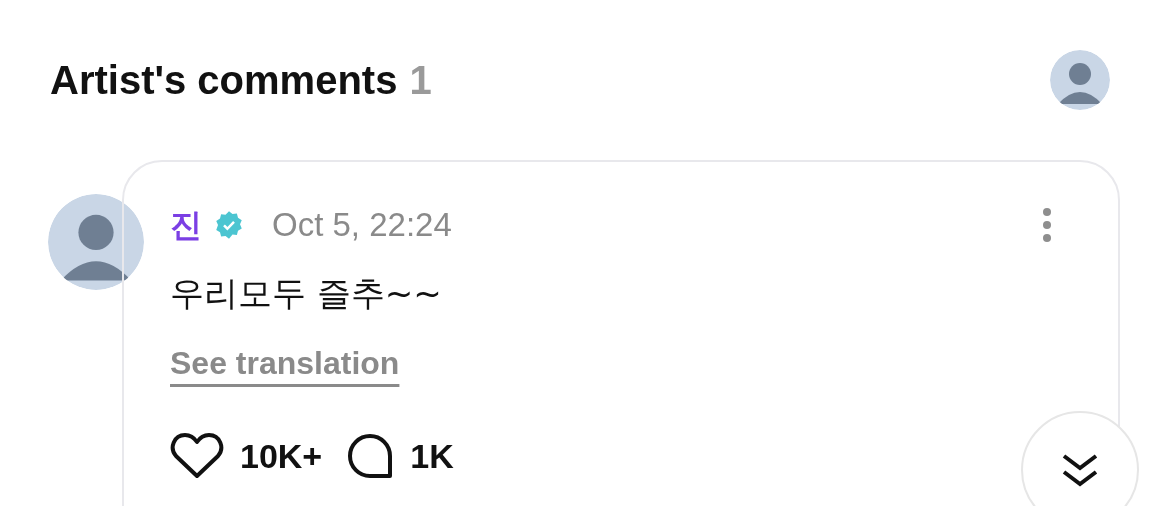 The image size is (1170, 506). Describe the element at coordinates (370, 456) in the screenshot. I see `comment-icon` at that location.